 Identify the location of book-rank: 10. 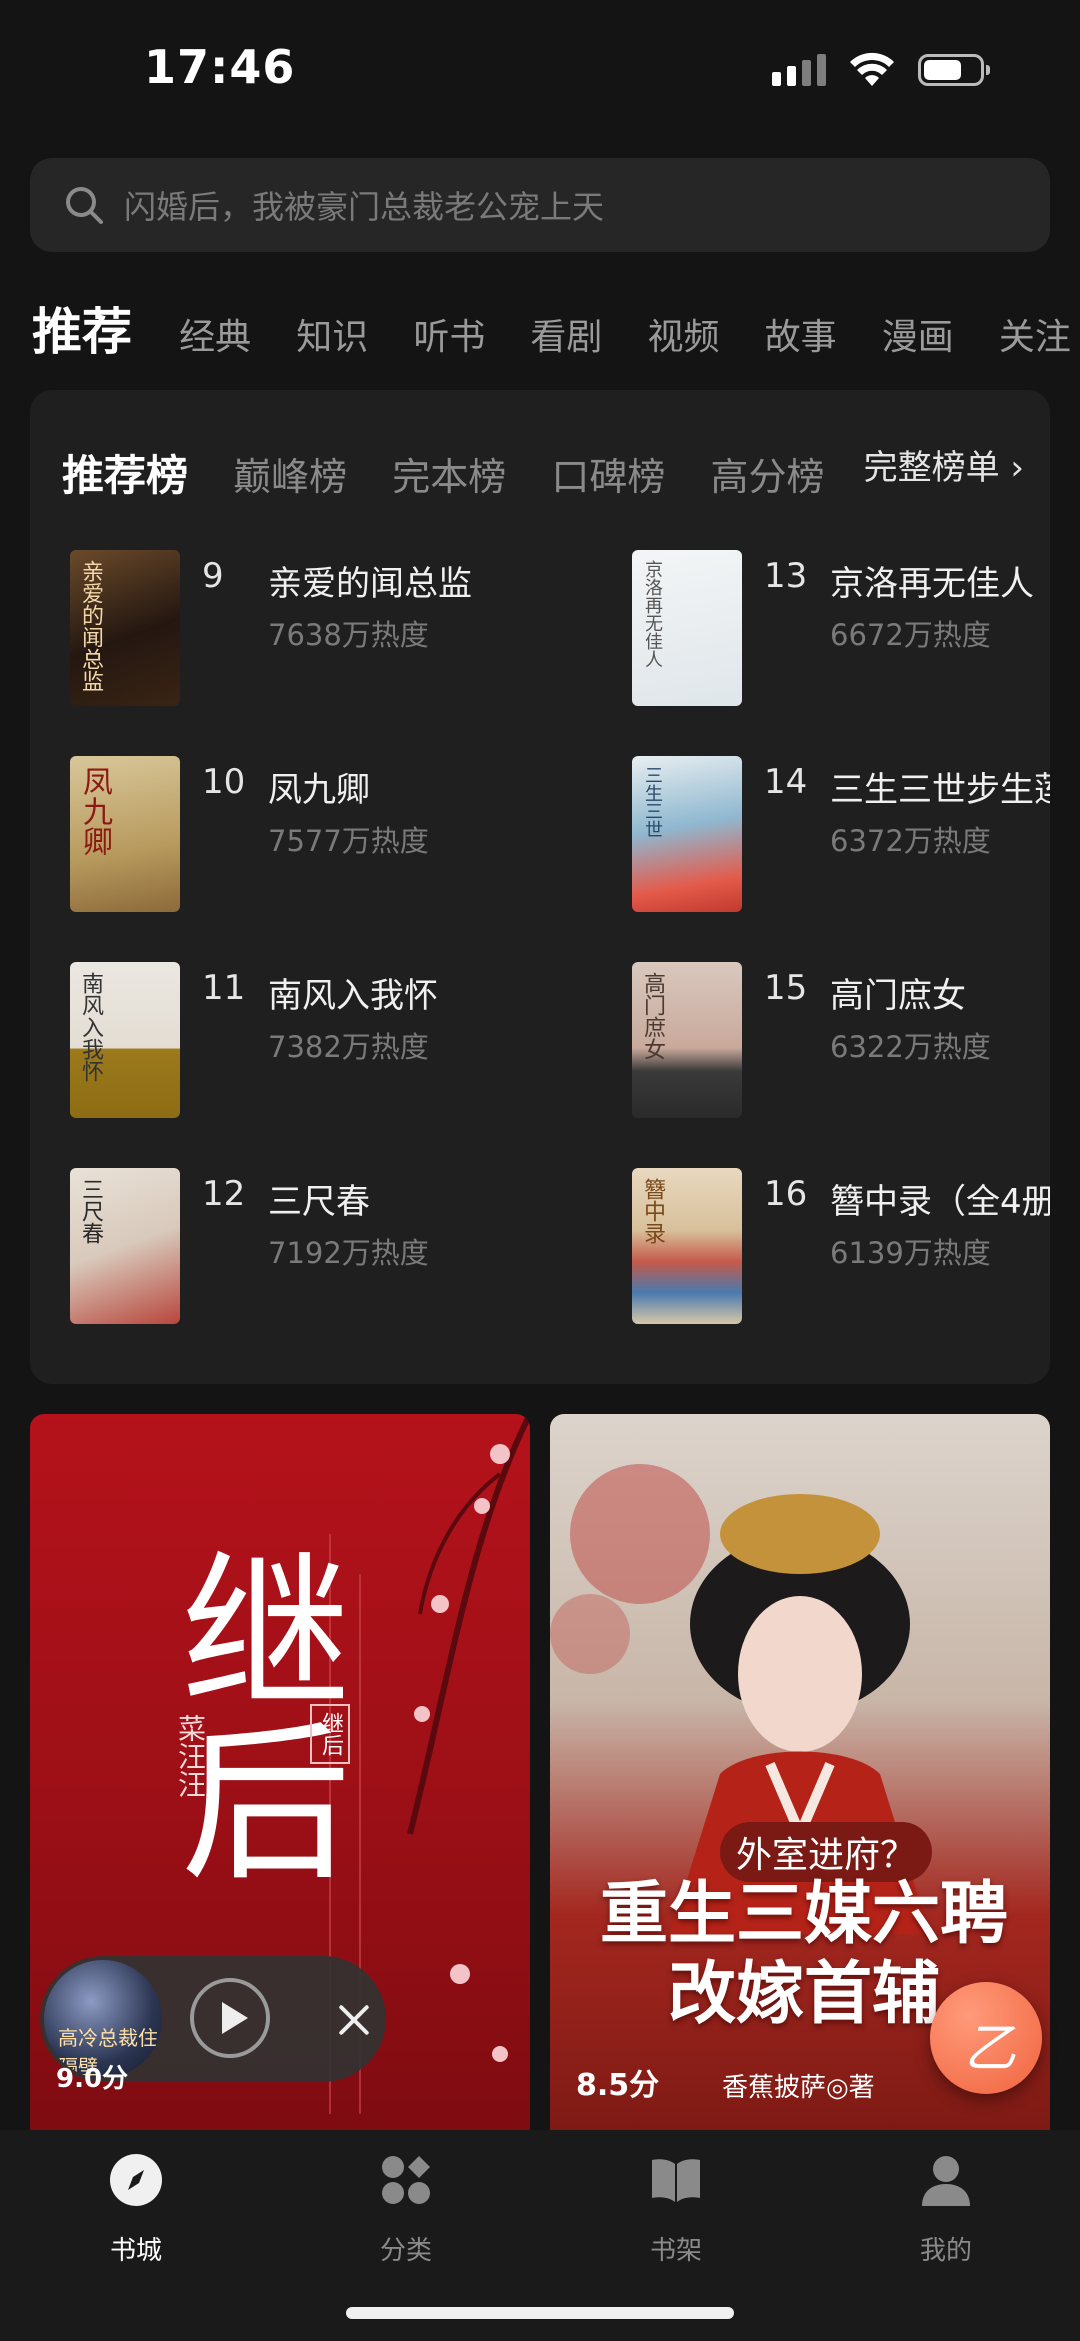
(224, 782).